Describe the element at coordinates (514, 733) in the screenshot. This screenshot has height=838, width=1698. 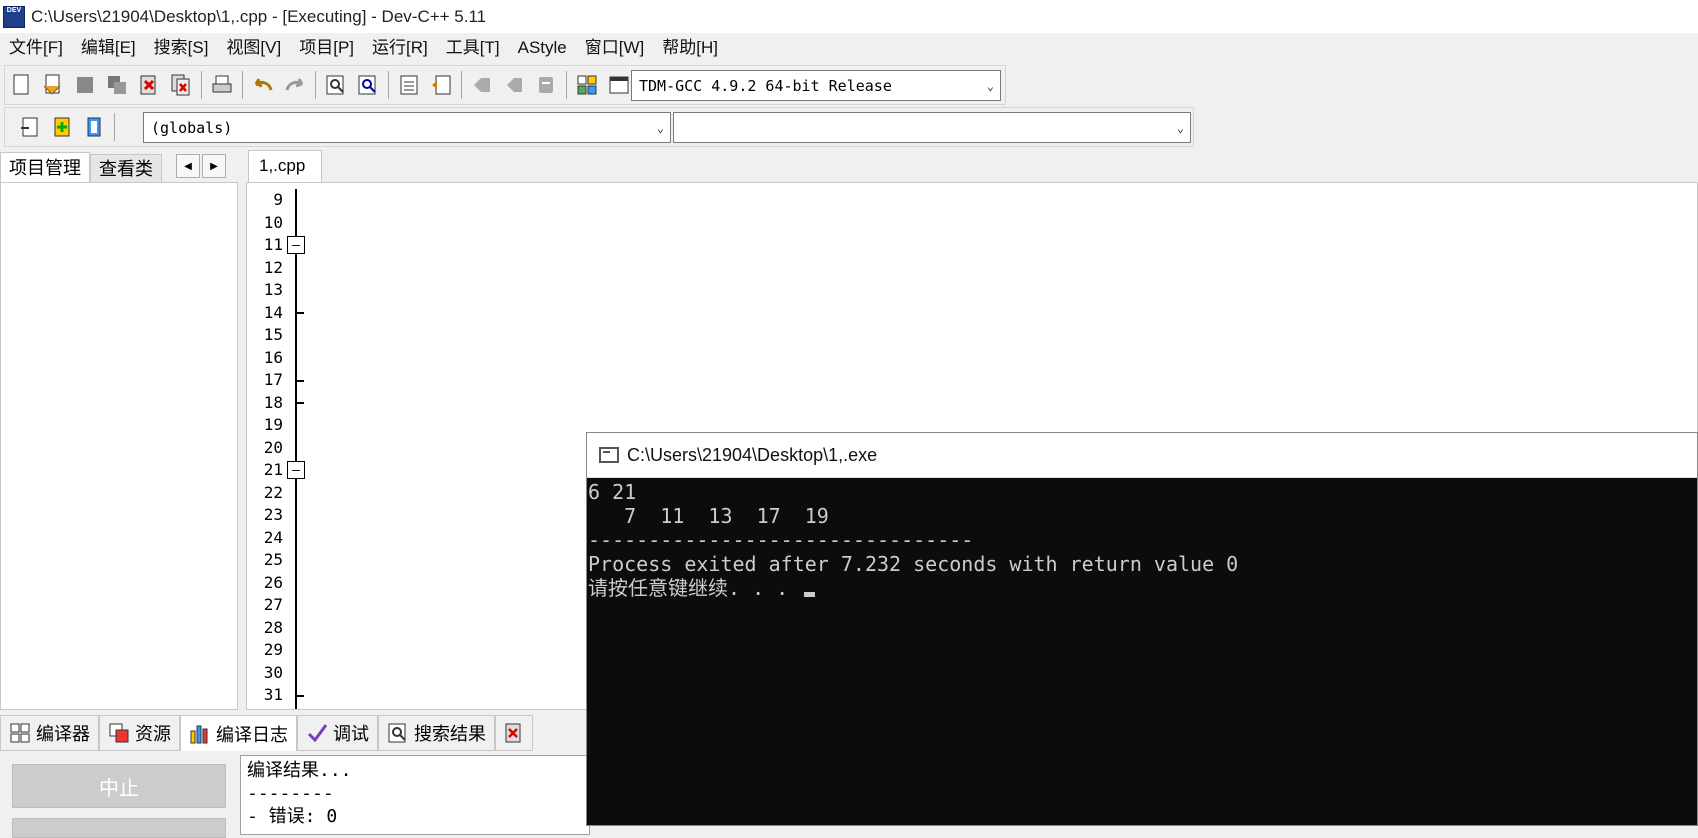
I see `tab-close-icon` at that location.